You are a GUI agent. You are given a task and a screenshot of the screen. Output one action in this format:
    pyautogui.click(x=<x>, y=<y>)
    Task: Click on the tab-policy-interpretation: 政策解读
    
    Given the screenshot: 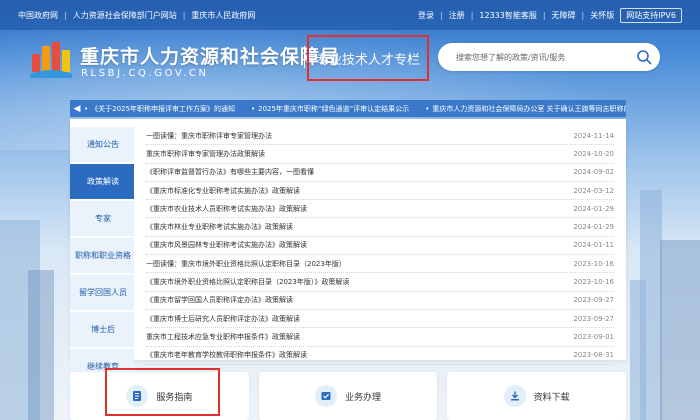 What is the action you would take?
    pyautogui.click(x=102, y=181)
    